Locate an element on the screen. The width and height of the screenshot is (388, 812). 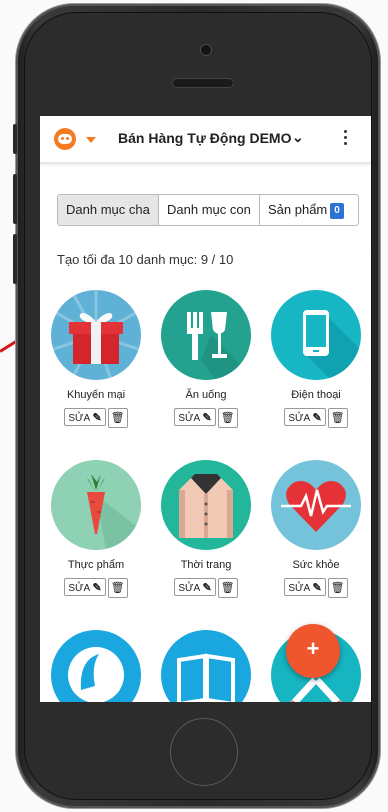
book-icon is located at coordinates (206, 666).